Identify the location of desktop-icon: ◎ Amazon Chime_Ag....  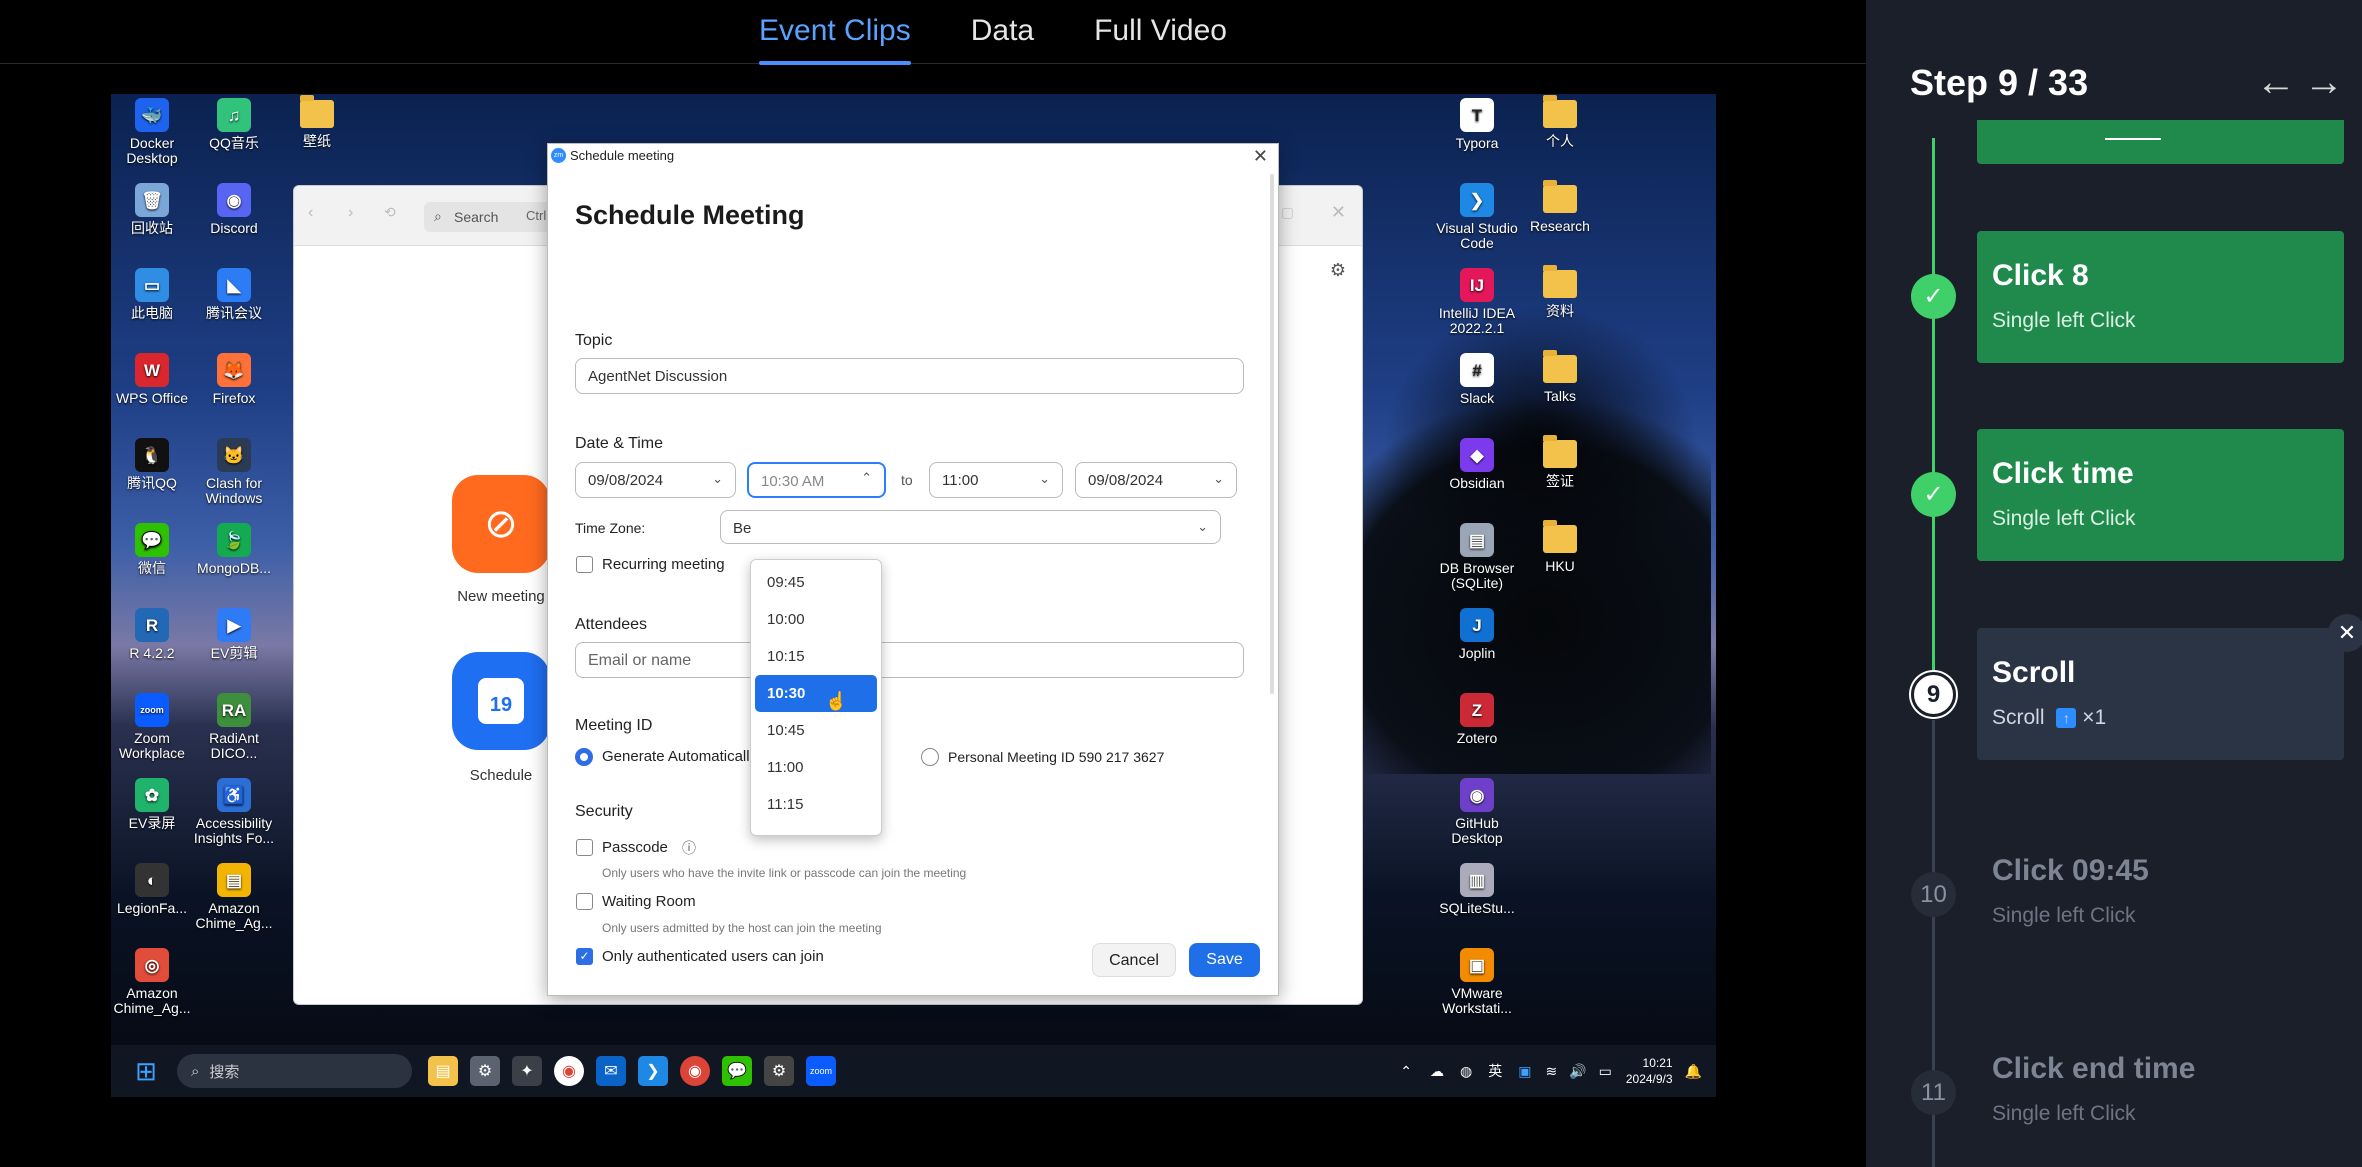
(152, 982).